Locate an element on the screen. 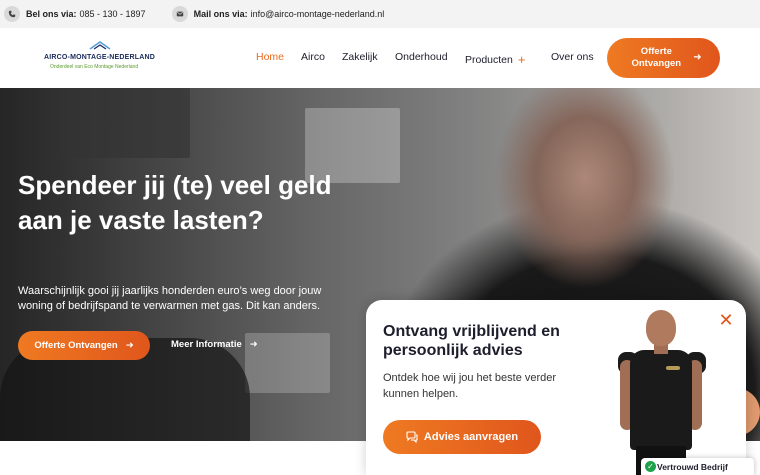 The width and height of the screenshot is (760, 475). advies-aanvragen-label: Advies aanvragen is located at coordinates (471, 437).